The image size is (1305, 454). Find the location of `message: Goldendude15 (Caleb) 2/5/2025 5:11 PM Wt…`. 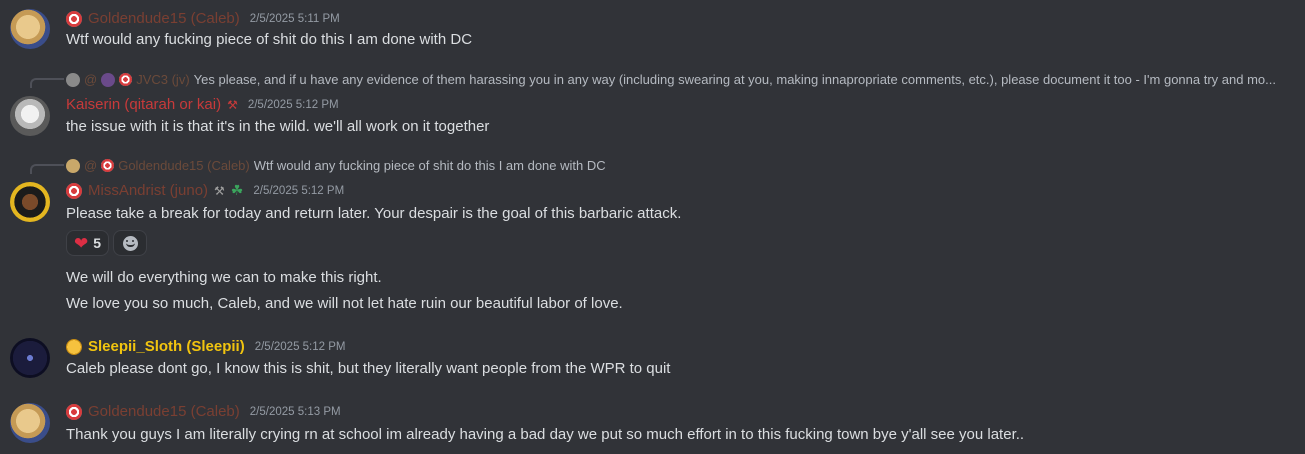

message: Goldendude15 (Caleb) 2/5/2025 5:11 PM Wt… is located at coordinates (652, 31).